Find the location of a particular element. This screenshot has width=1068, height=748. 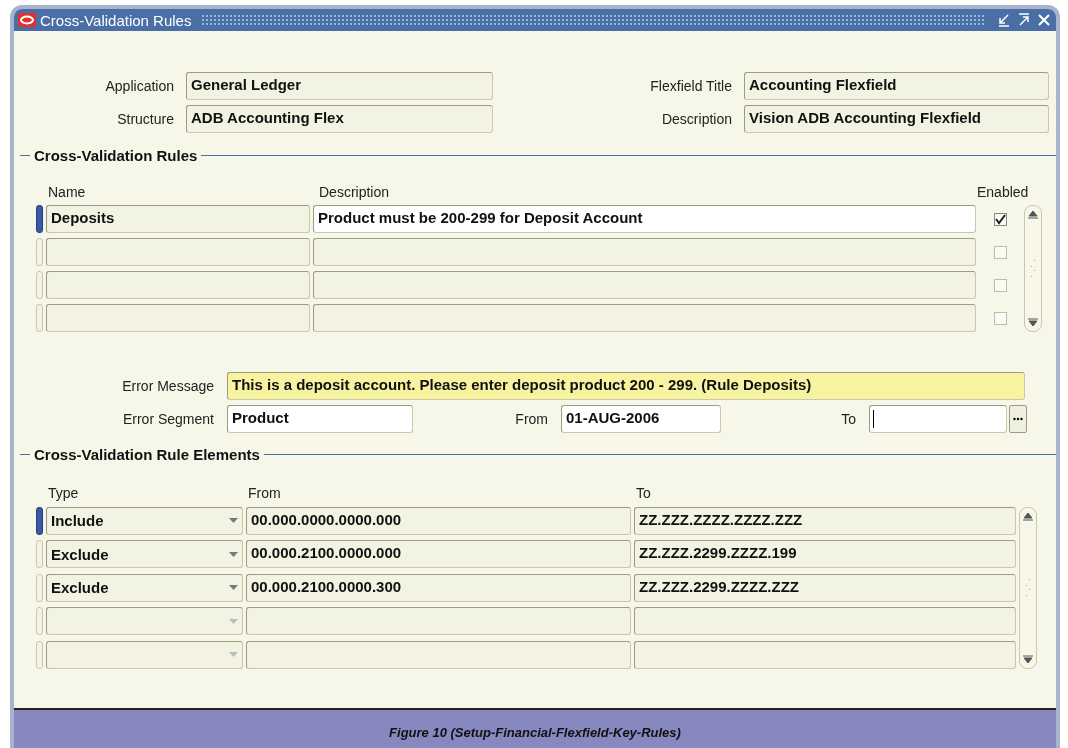

field-label: Application is located at coordinates (139, 86).